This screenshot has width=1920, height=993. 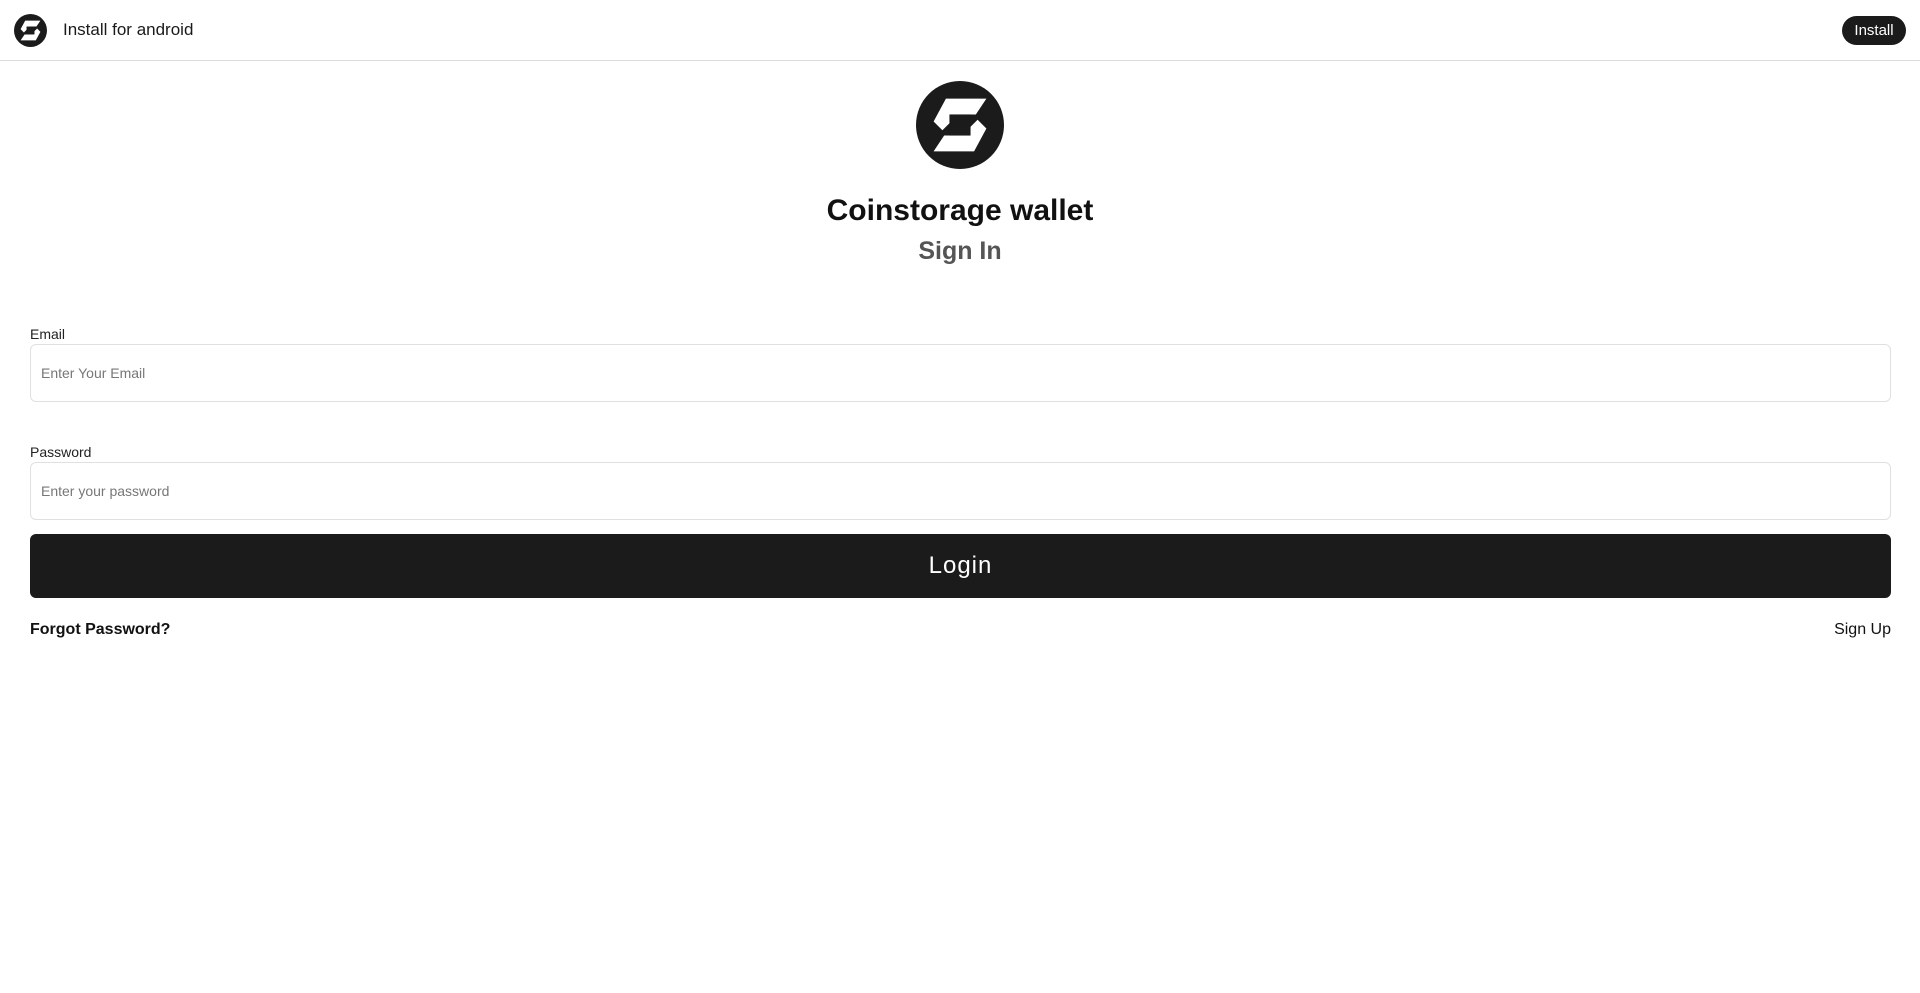 I want to click on password-label: Password, so click(x=61, y=452).